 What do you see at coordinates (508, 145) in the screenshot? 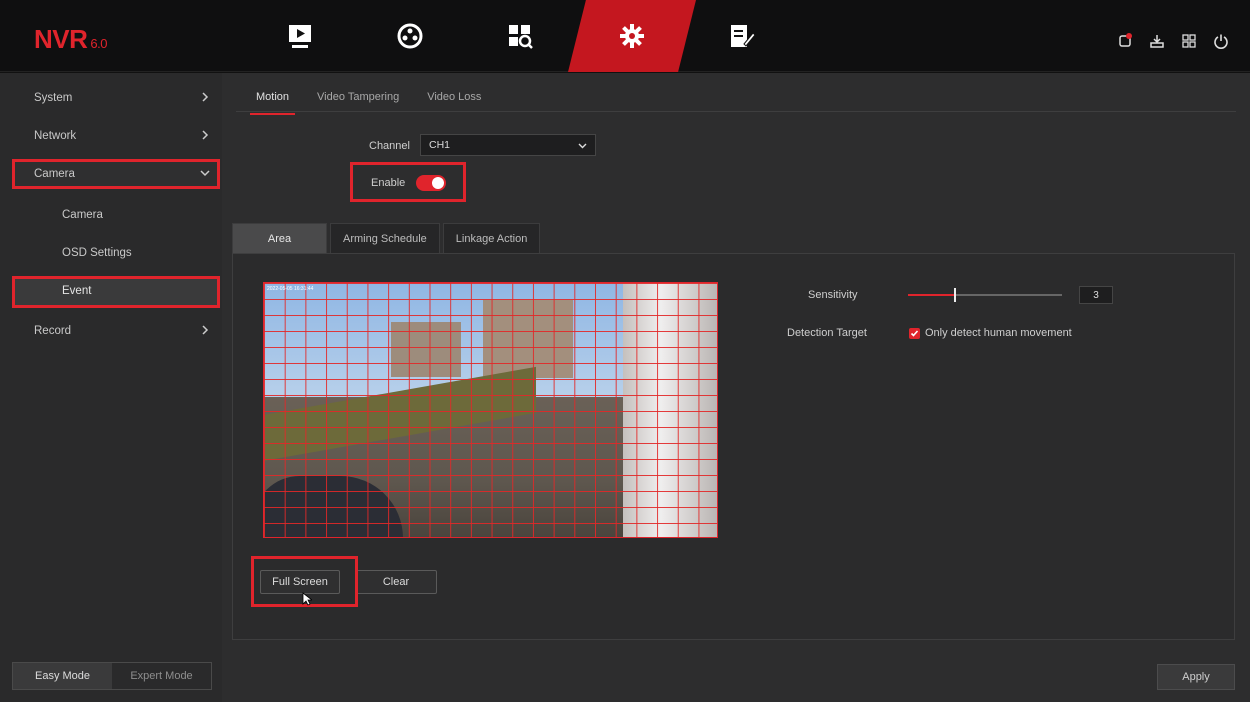
I see `channel-select: CH1` at bounding box center [508, 145].